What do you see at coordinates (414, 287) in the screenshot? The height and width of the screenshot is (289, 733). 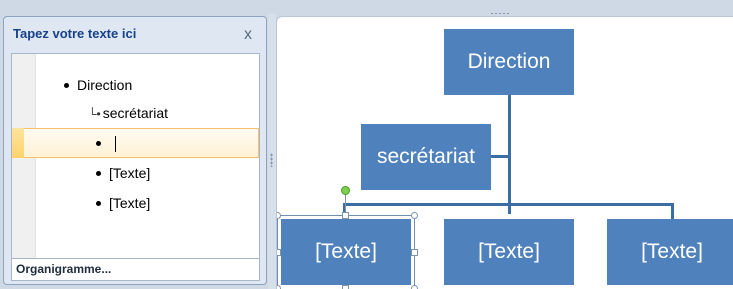 I see `resize-handle-bottom-right` at bounding box center [414, 287].